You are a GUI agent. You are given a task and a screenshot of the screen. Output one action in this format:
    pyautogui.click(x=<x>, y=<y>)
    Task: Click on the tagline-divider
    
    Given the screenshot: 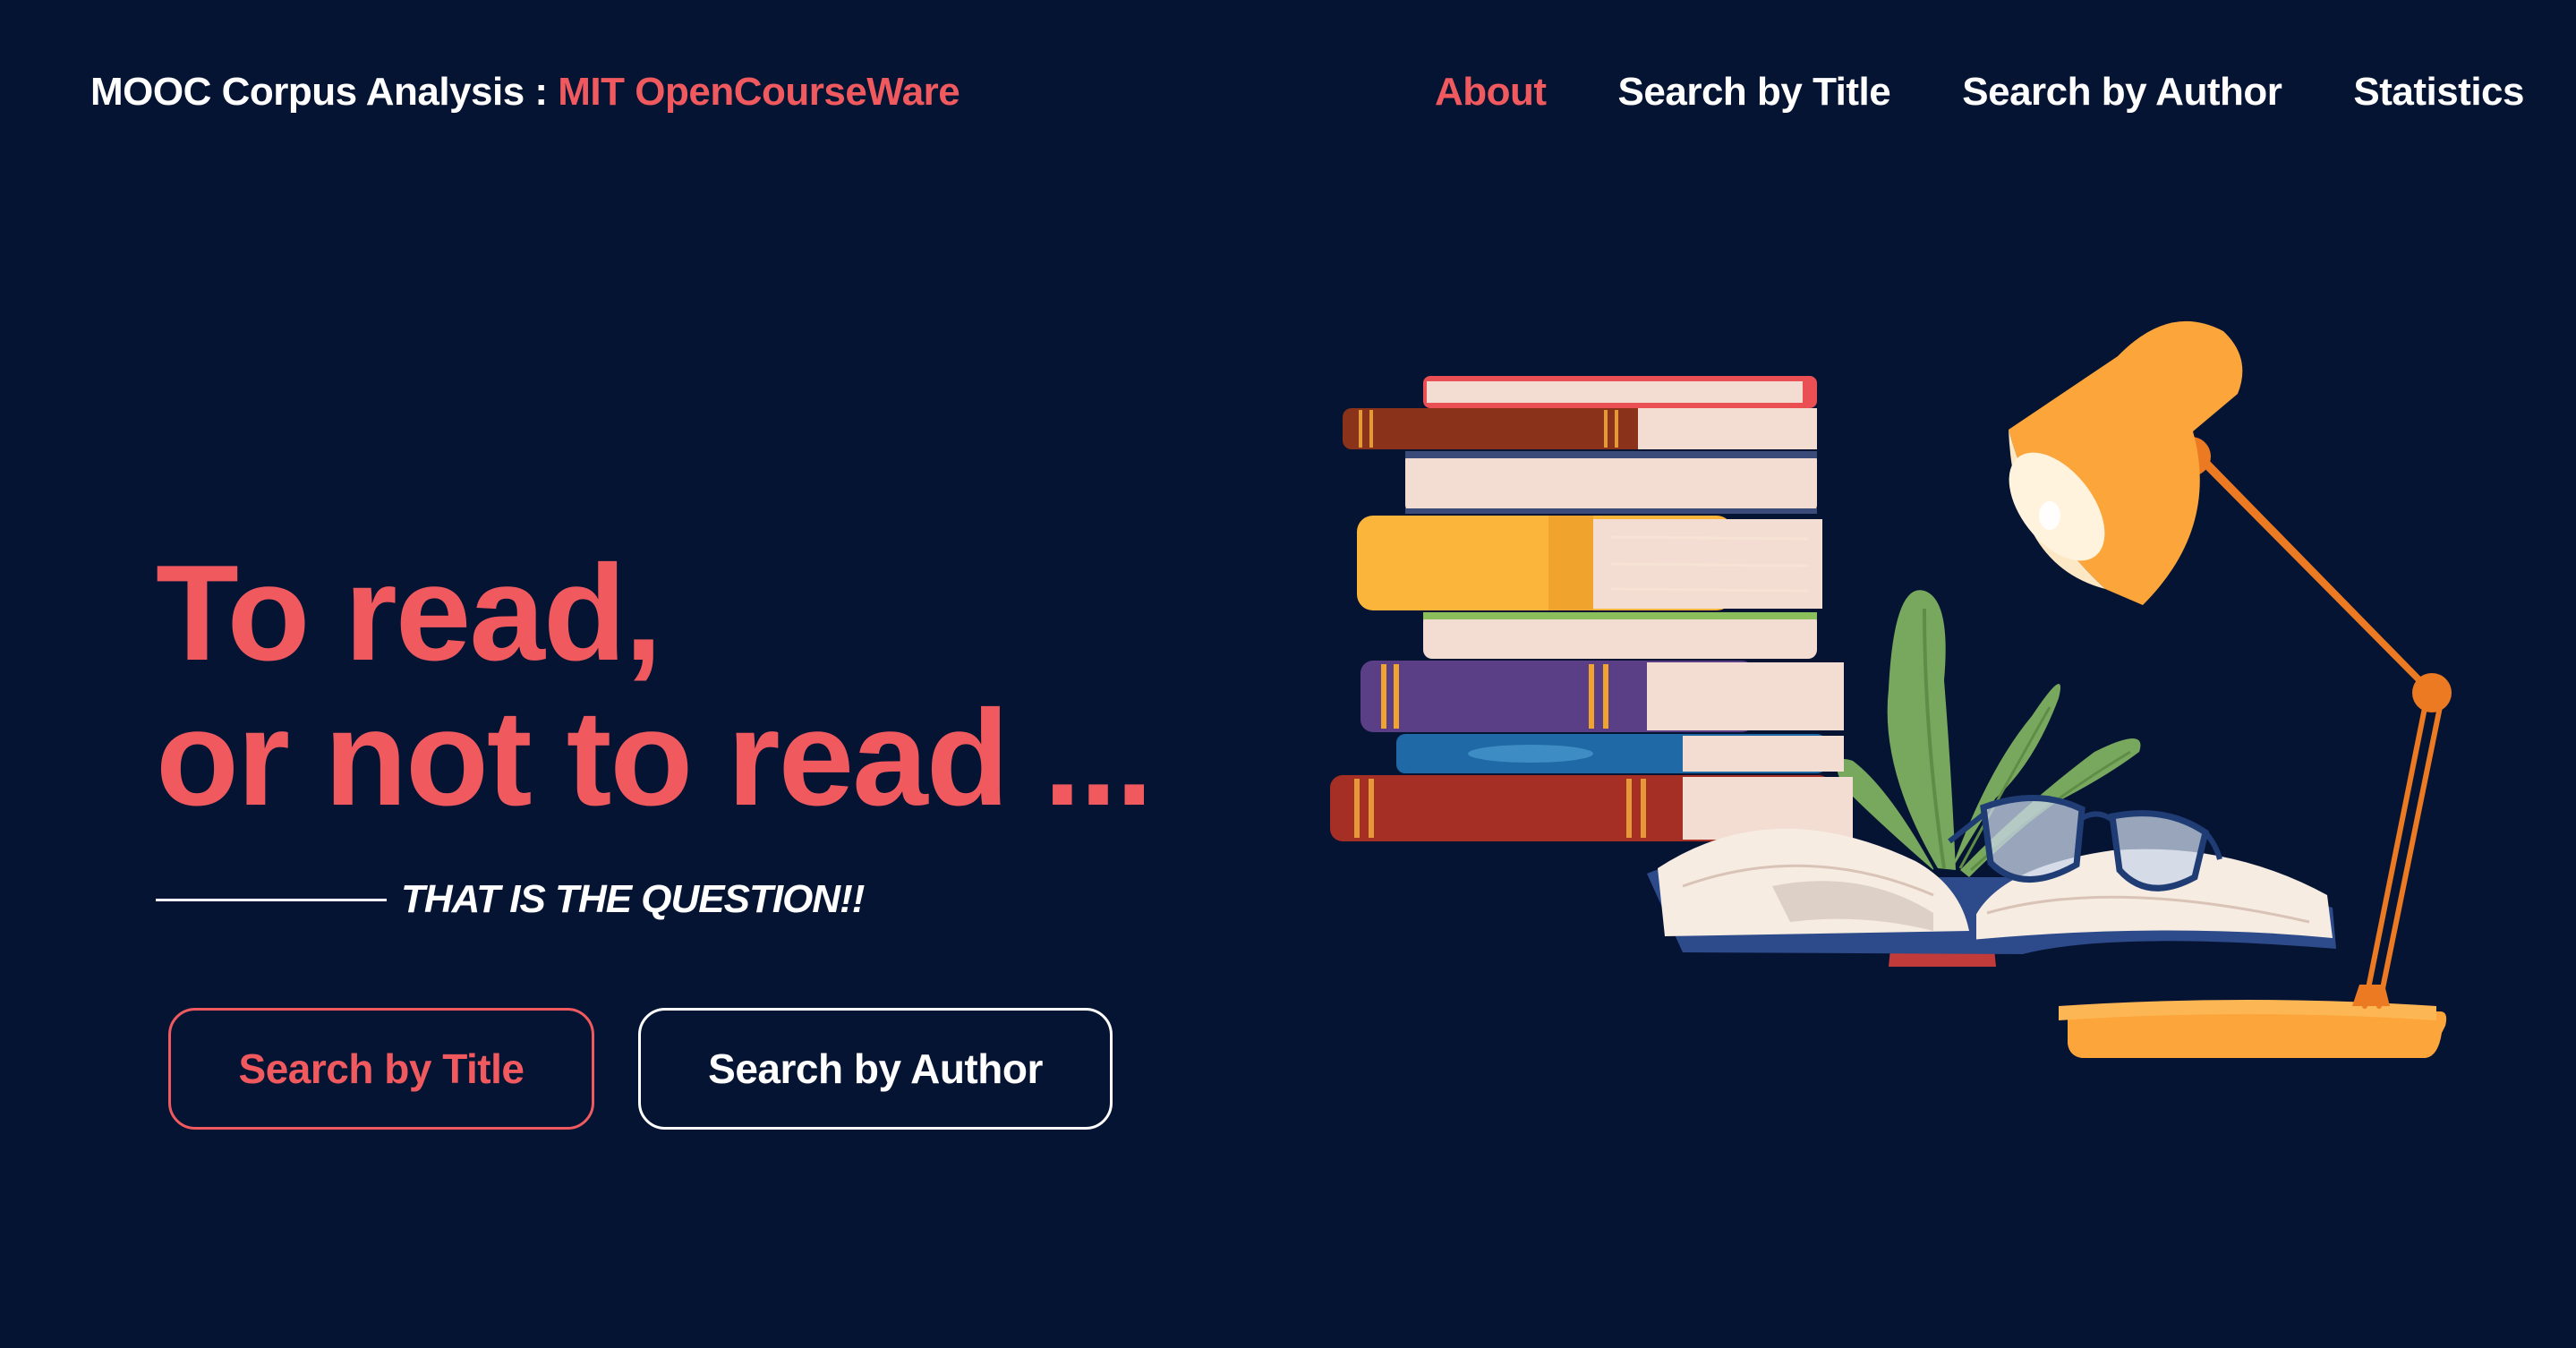 What is the action you would take?
    pyautogui.click(x=271, y=899)
    